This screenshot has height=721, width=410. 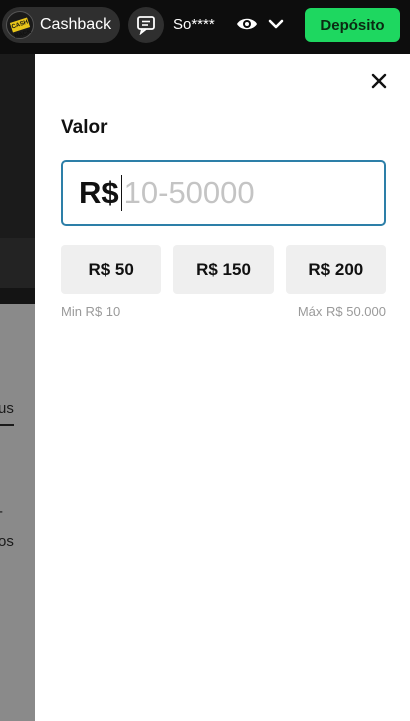 What do you see at coordinates (247, 24) in the screenshot?
I see `eye-icon` at bounding box center [247, 24].